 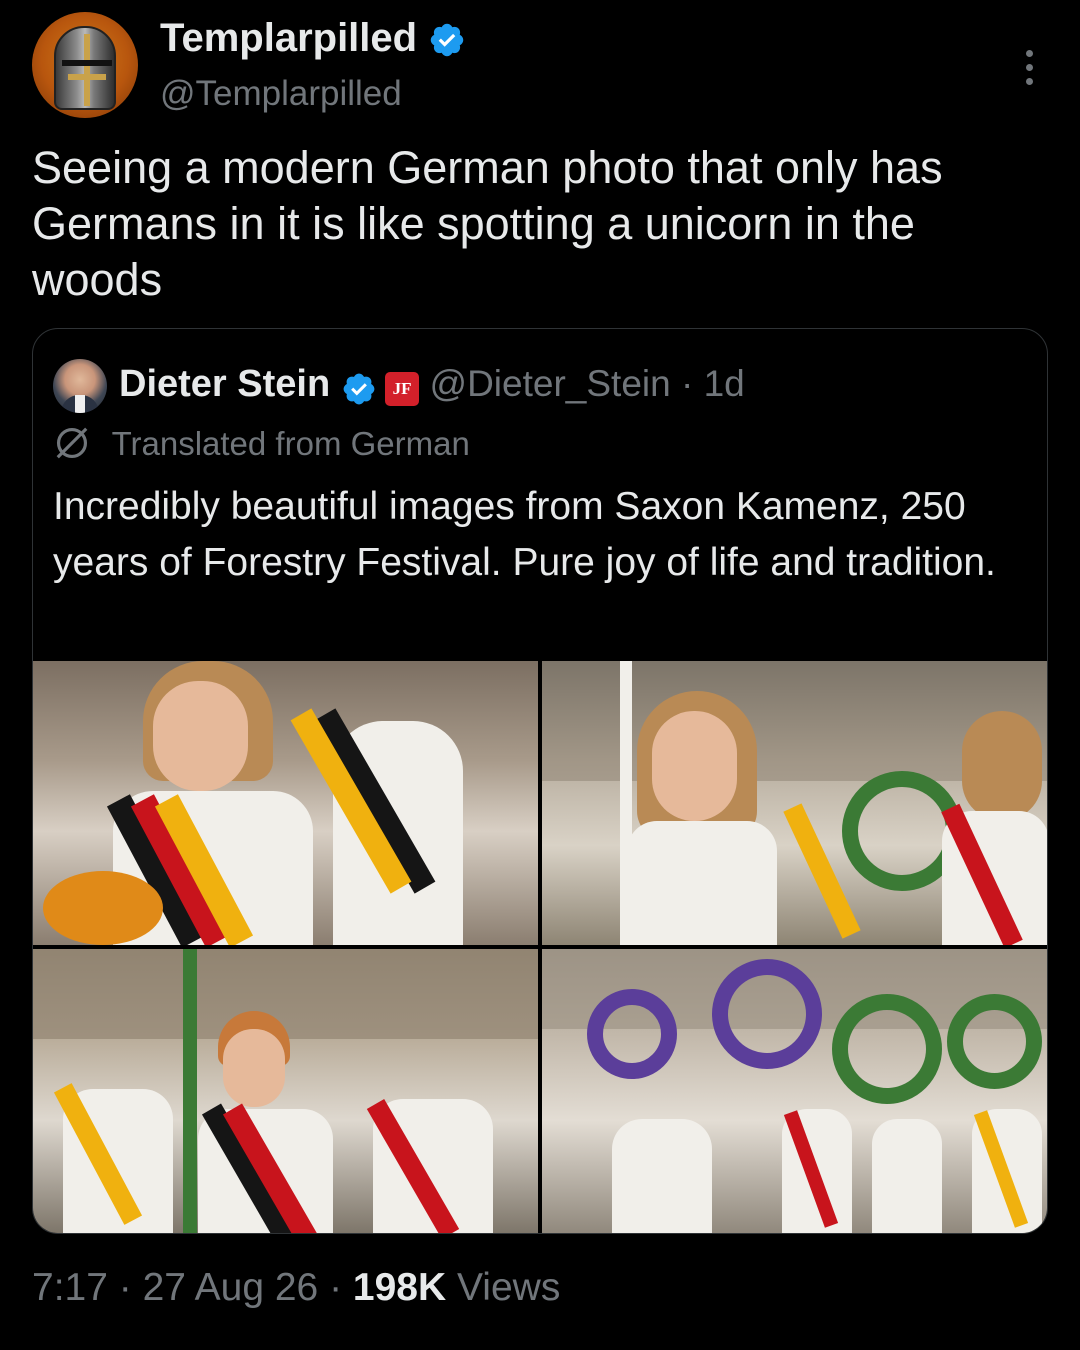 What do you see at coordinates (72, 443) in the screenshot?
I see `globe-translate-icon` at bounding box center [72, 443].